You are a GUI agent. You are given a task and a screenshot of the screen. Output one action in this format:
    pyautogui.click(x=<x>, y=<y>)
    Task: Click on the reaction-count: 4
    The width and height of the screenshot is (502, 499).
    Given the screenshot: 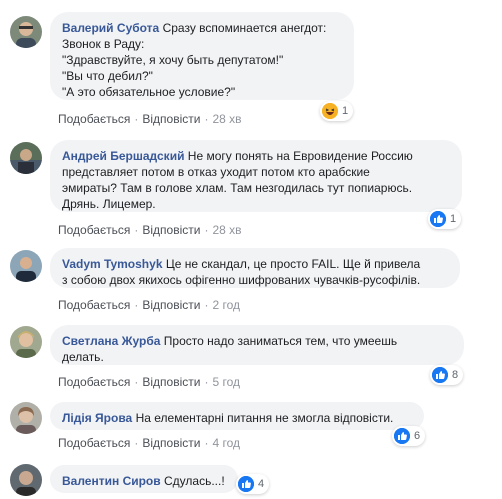 What is the action you would take?
    pyautogui.click(x=261, y=484)
    